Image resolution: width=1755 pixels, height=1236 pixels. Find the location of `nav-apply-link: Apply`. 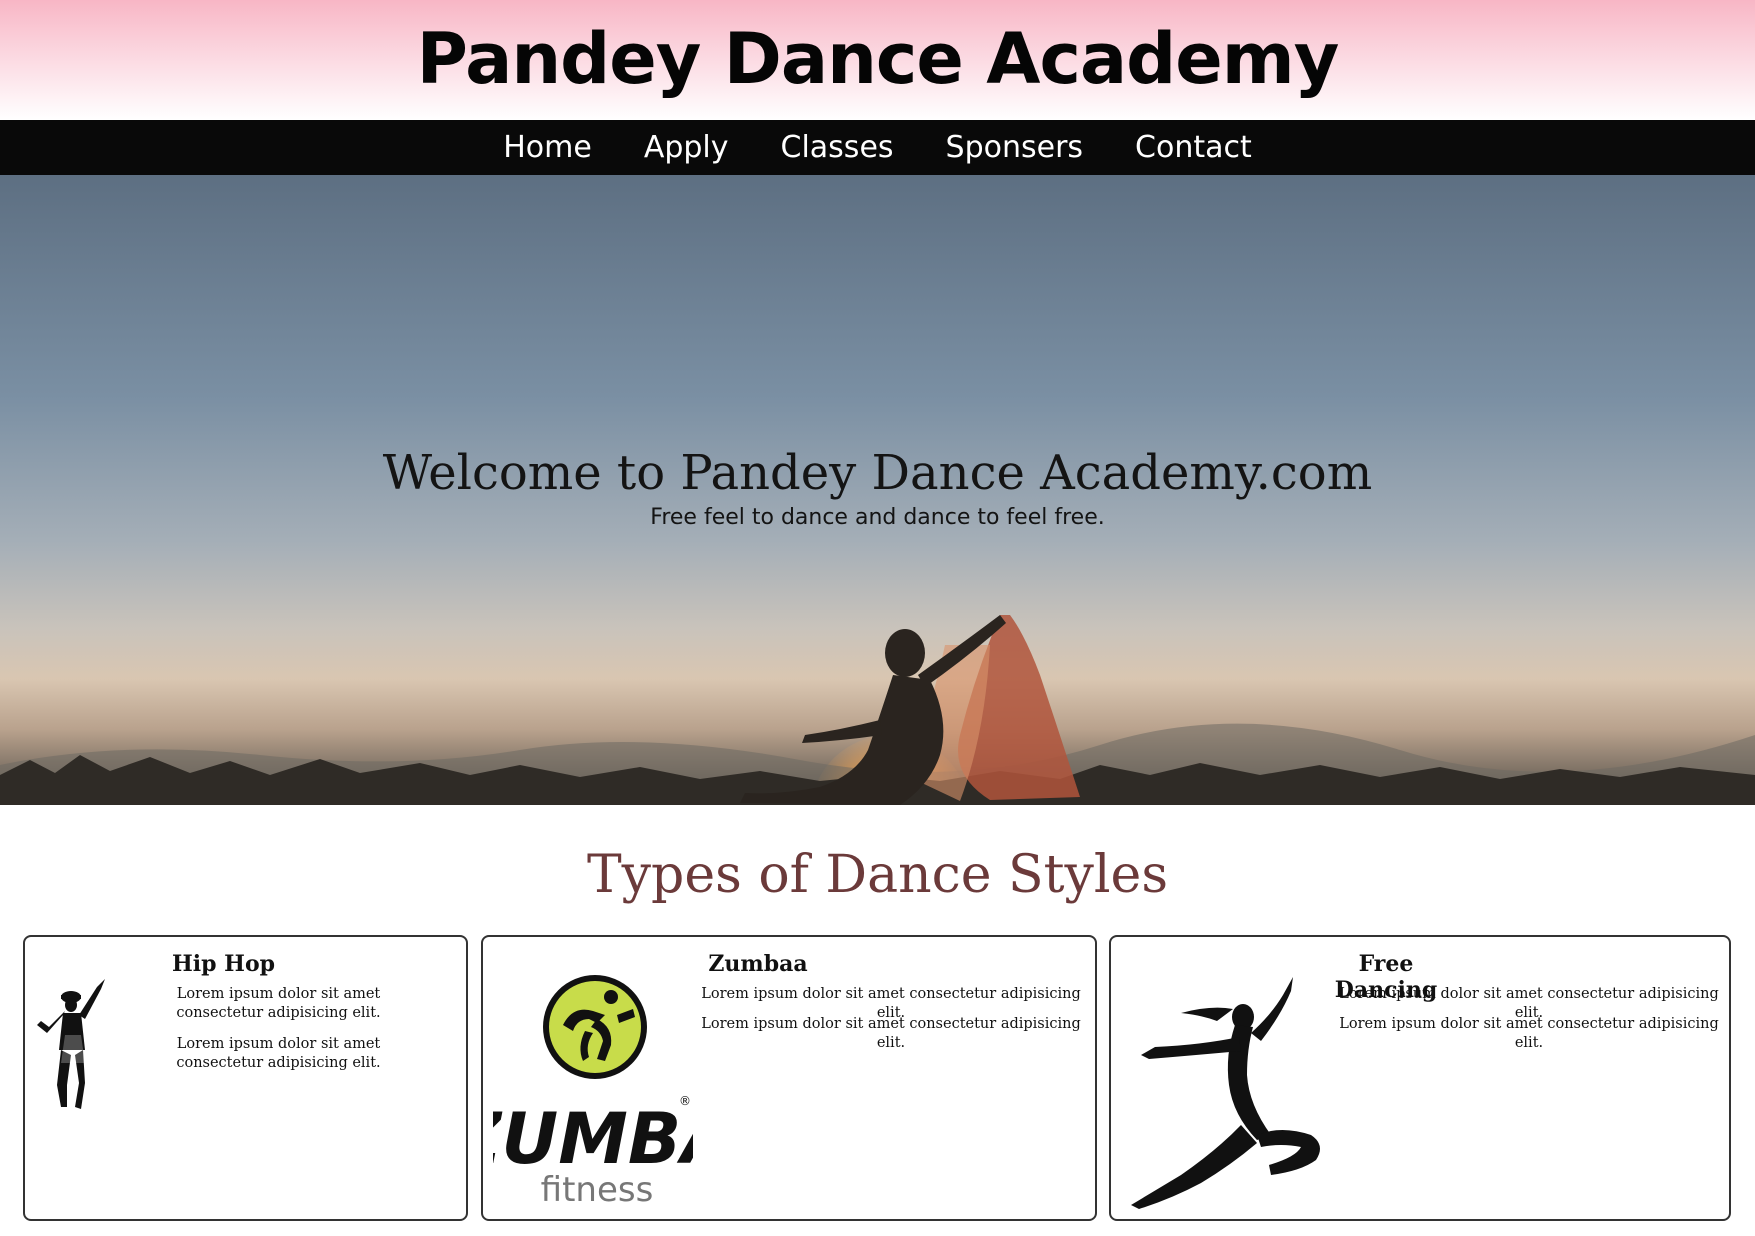

nav-apply-link: Apply is located at coordinates (686, 147).